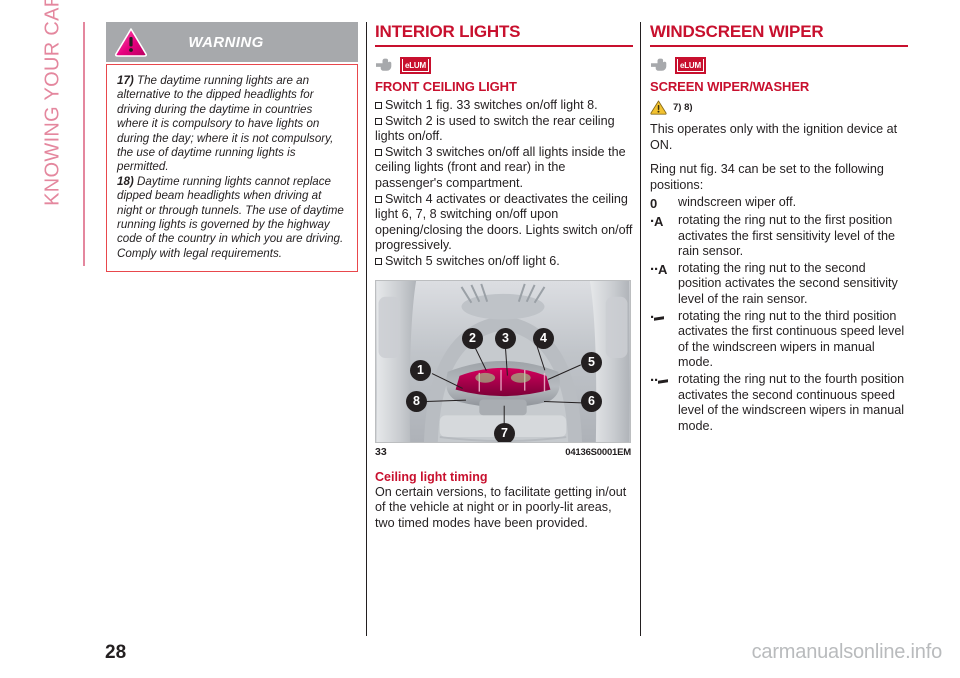 The width and height of the screenshot is (960, 678). Describe the element at coordinates (505, 338) in the screenshot. I see `figure-callout-3: 3` at that location.